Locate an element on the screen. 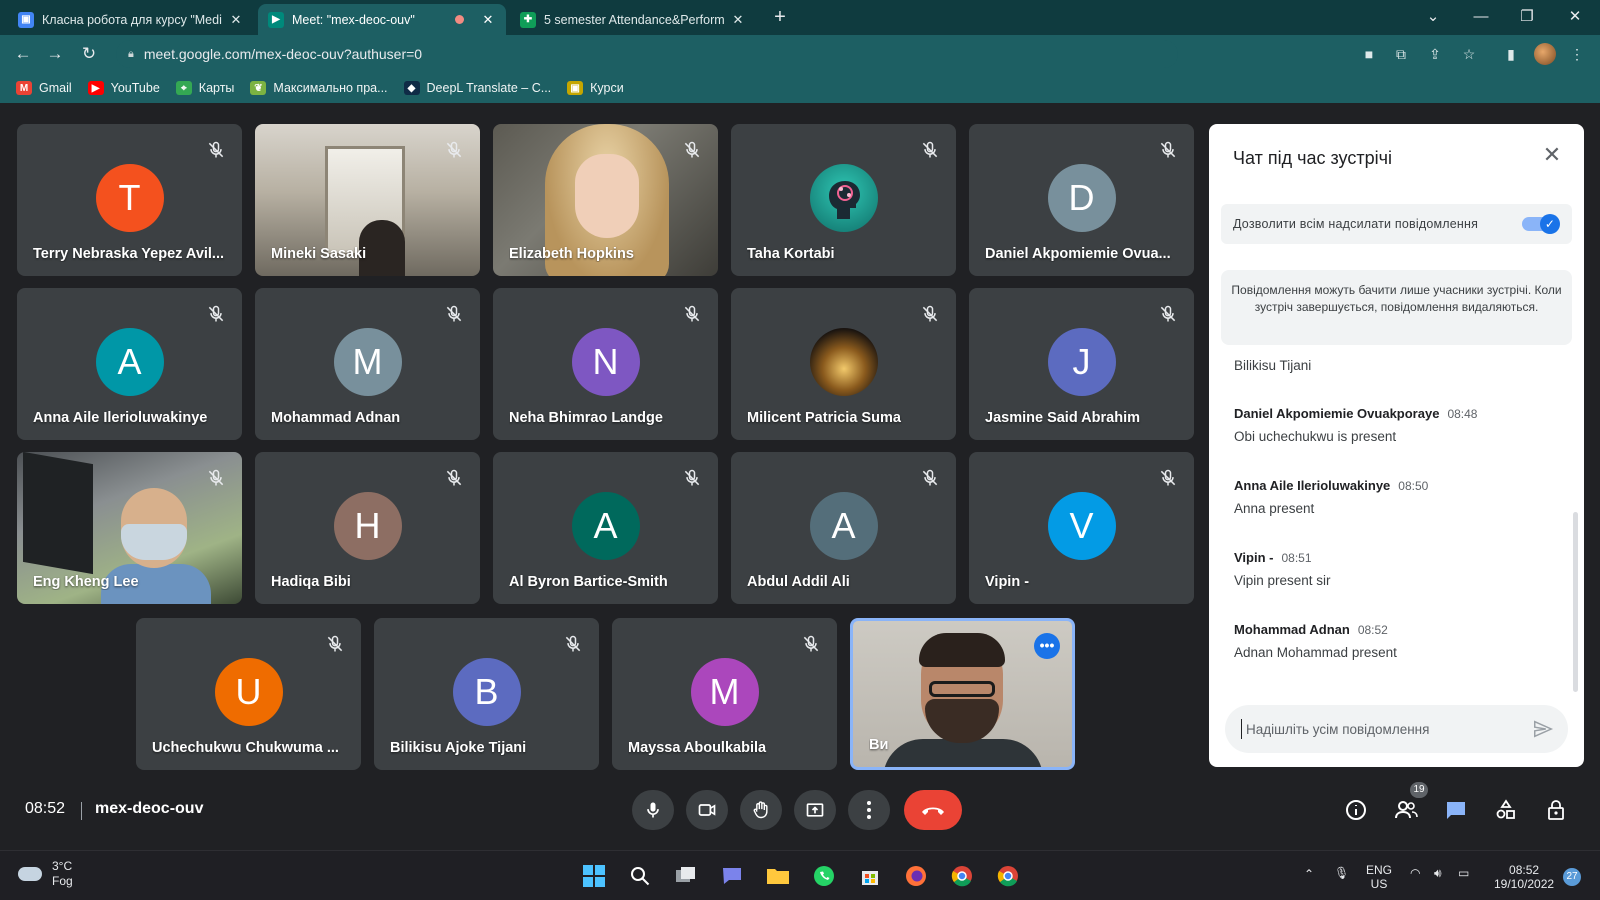 This screenshot has width=1600, height=900. hand-icon is located at coordinates (760, 810).